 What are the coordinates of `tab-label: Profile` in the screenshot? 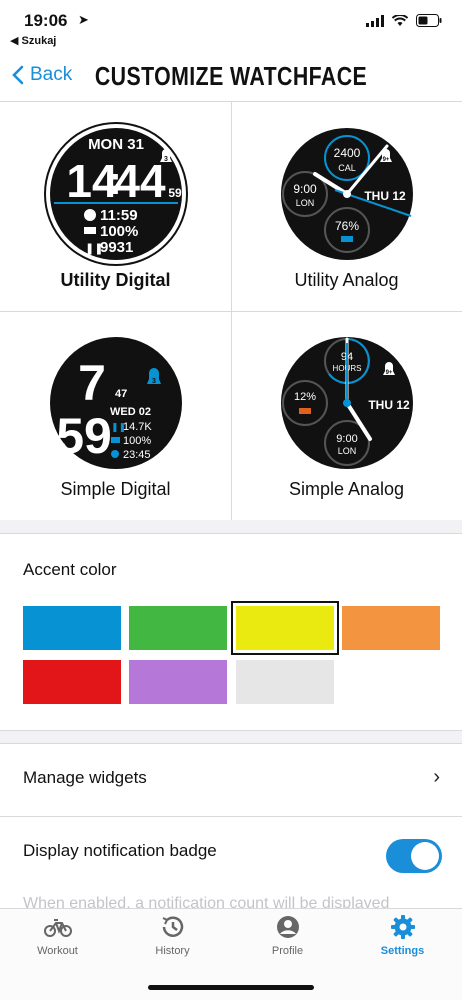 It's located at (287, 951).